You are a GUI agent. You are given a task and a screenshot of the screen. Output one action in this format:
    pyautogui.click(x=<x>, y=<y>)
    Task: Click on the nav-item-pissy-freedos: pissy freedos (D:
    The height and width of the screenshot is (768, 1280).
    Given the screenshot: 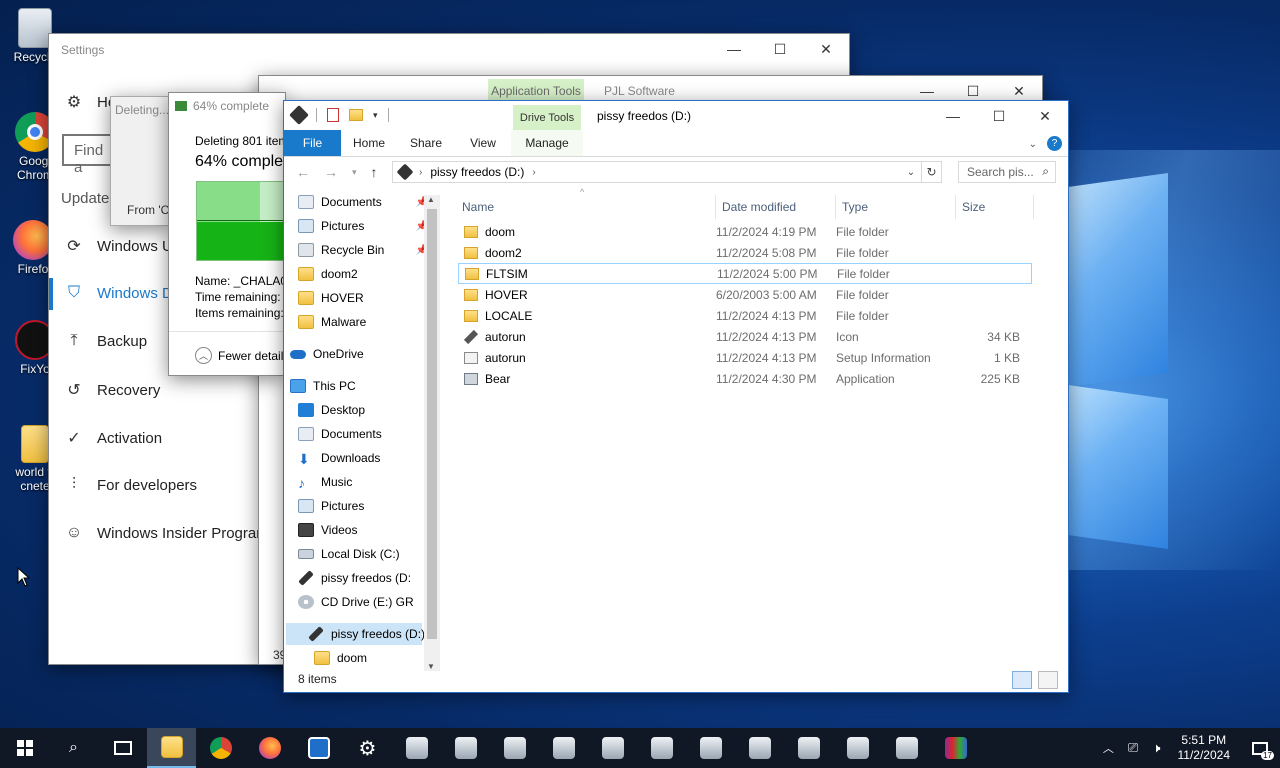 What is the action you would take?
    pyautogui.click(x=363, y=578)
    